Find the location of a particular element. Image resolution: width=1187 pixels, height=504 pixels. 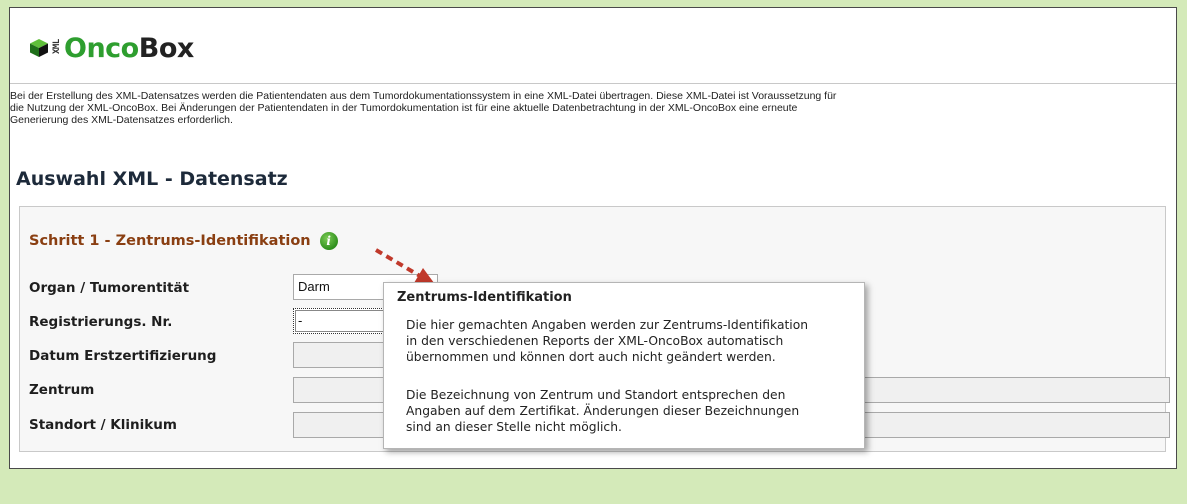

page-title: Auswahl XML - Datensatz is located at coordinates (152, 179).